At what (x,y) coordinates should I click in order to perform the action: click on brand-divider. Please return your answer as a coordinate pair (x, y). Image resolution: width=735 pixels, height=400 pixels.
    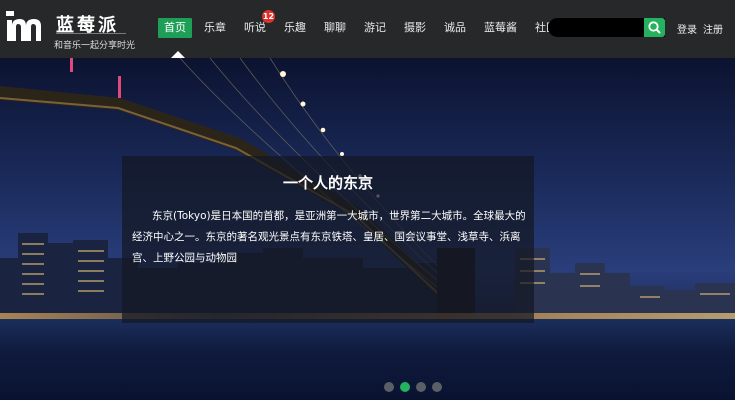
    Looking at the image, I should click on (91, 33).